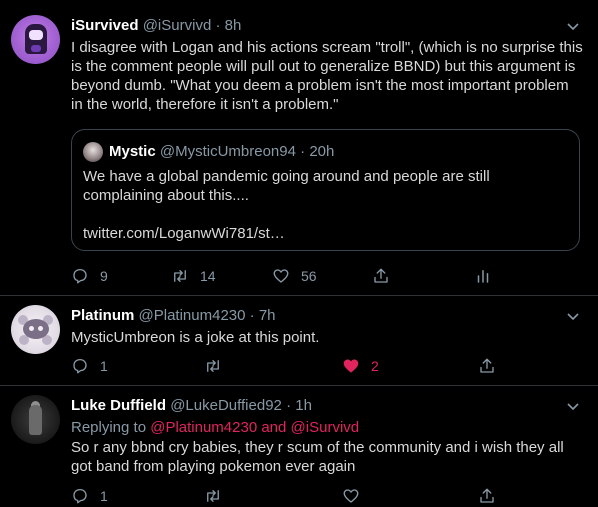 This screenshot has height=507, width=598. Describe the element at coordinates (105, 25) in the screenshot. I see `display-name: iSurvived` at that location.